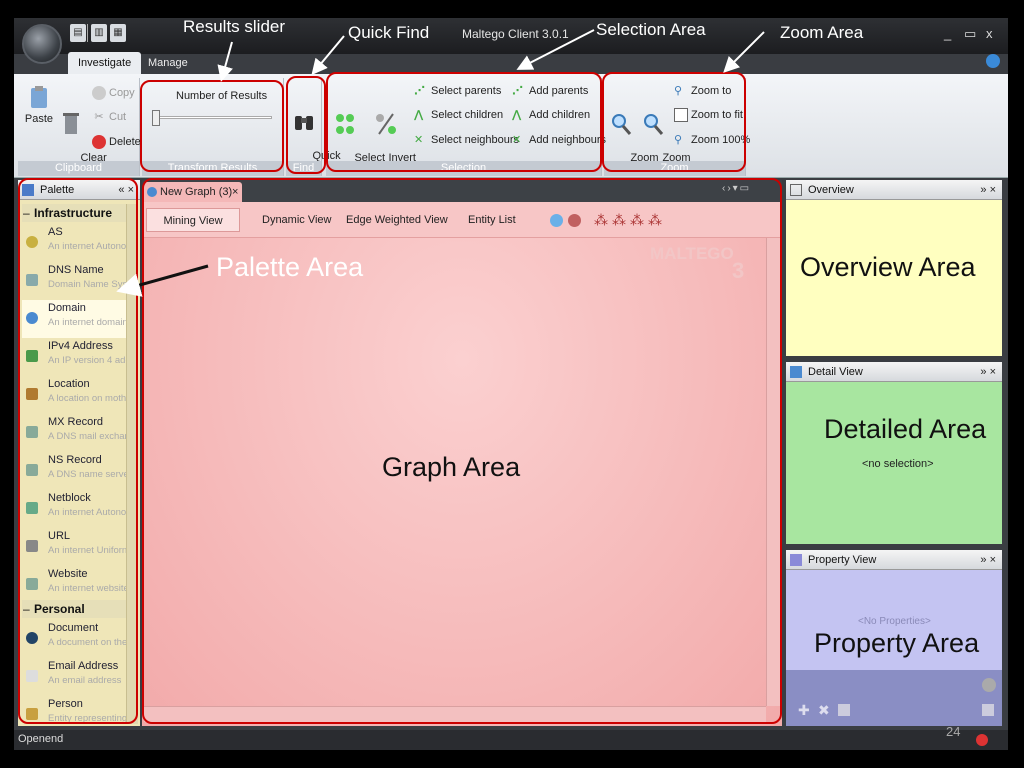 This screenshot has height=768, width=1024. What do you see at coordinates (162, 280) in the screenshot?
I see `arrow-palette-area` at bounding box center [162, 280].